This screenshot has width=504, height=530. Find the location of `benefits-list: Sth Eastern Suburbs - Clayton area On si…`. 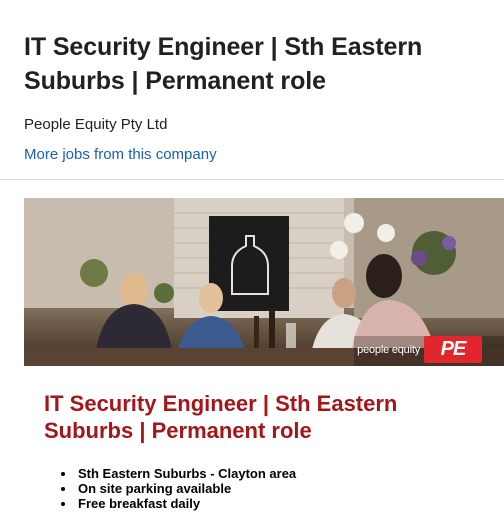

benefits-list: Sth Eastern Suburbs - Clayton area On si… is located at coordinates (280, 488).